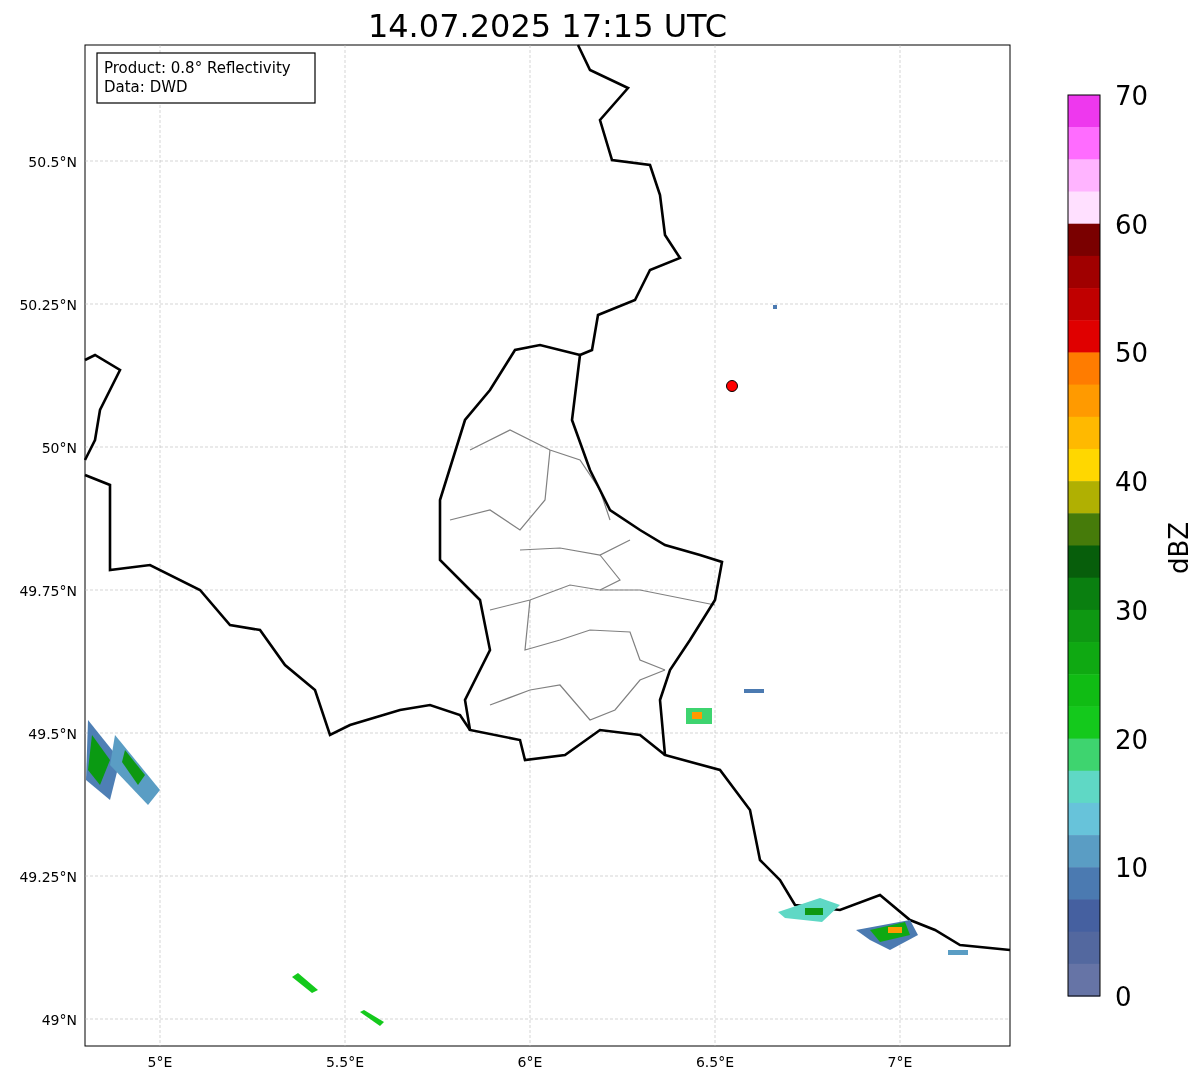 This screenshot has height=1081, width=1202. I want to click on latitude-tick-label: 50°N, so click(59, 448).